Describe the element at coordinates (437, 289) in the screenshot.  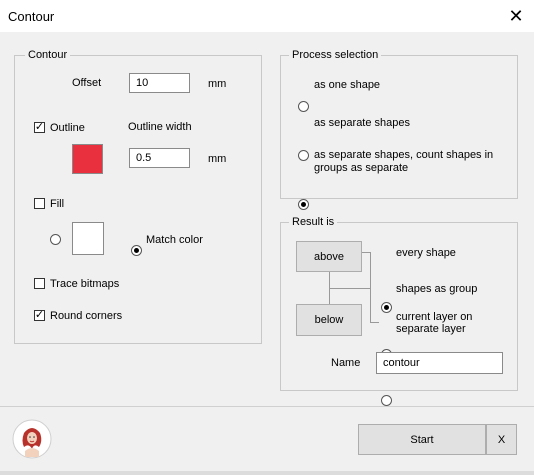
I see `result-shapes-as-group-label: shapes as group` at that location.